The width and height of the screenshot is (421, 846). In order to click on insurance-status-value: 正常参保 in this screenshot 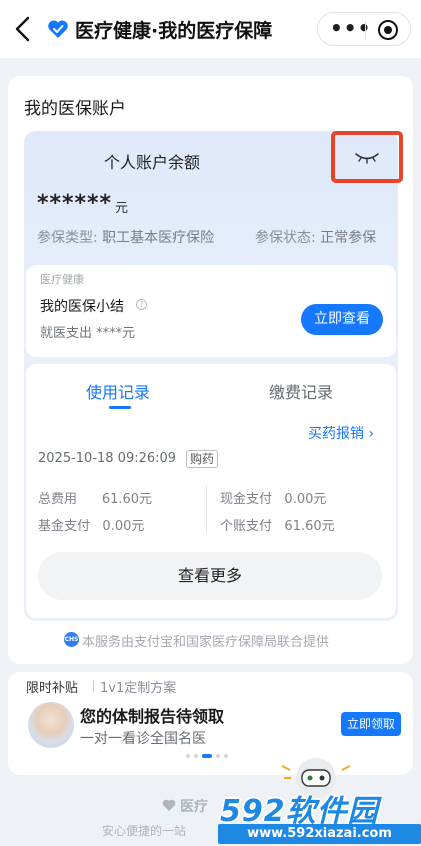, I will do `click(348, 238)`.